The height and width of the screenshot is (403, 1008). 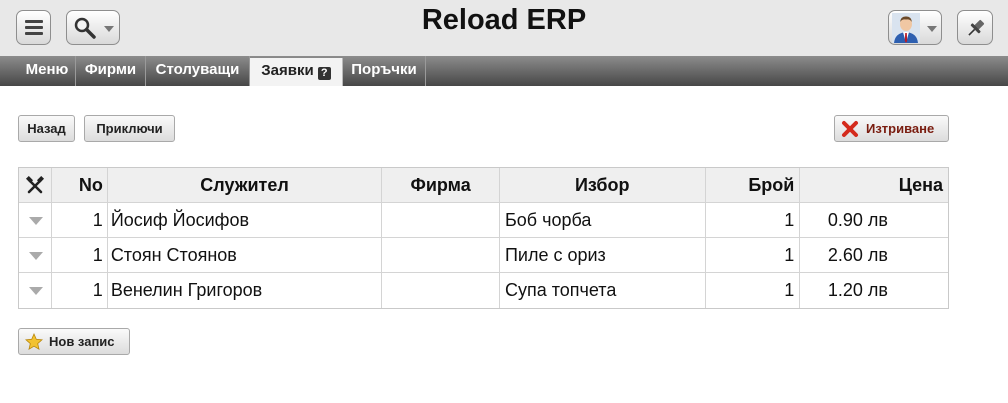 I want to click on help-icon: ?, so click(x=324, y=73).